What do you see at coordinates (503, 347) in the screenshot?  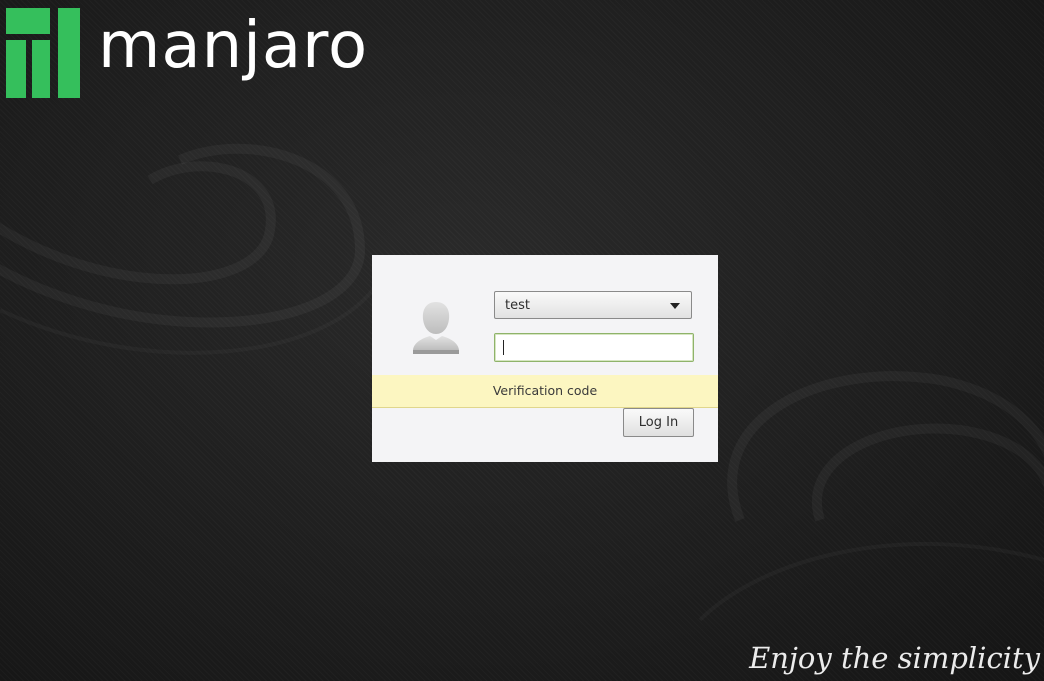 I see `text-cursor` at bounding box center [503, 347].